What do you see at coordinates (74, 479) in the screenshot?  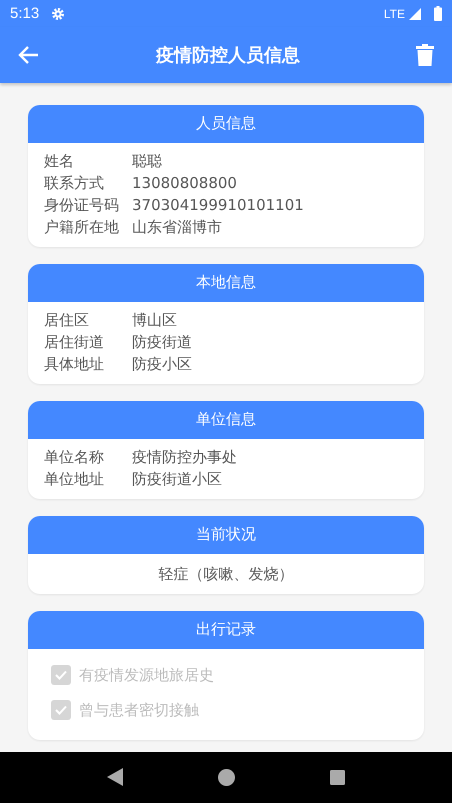 I see `field-label: 单位地址` at bounding box center [74, 479].